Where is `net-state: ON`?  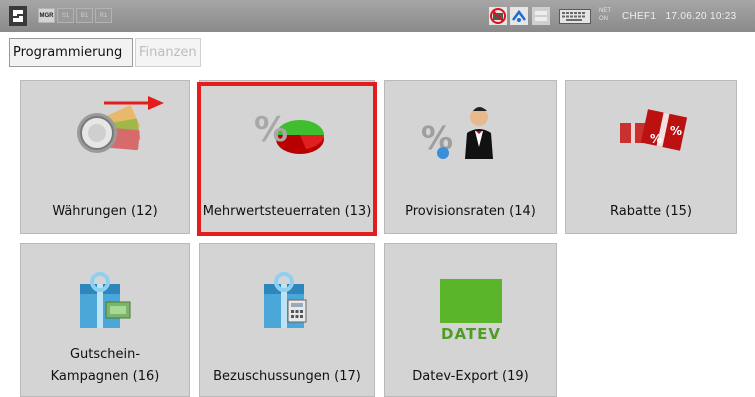
net-state: ON is located at coordinates (603, 19).